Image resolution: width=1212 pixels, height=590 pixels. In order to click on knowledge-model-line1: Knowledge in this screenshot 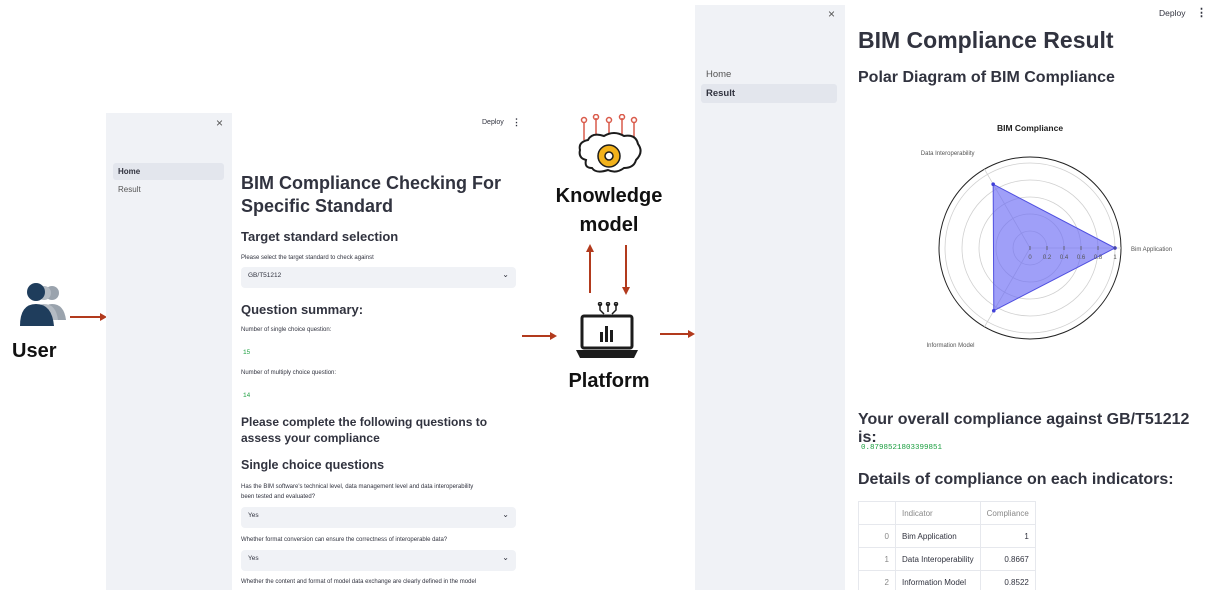, I will do `click(609, 196)`.